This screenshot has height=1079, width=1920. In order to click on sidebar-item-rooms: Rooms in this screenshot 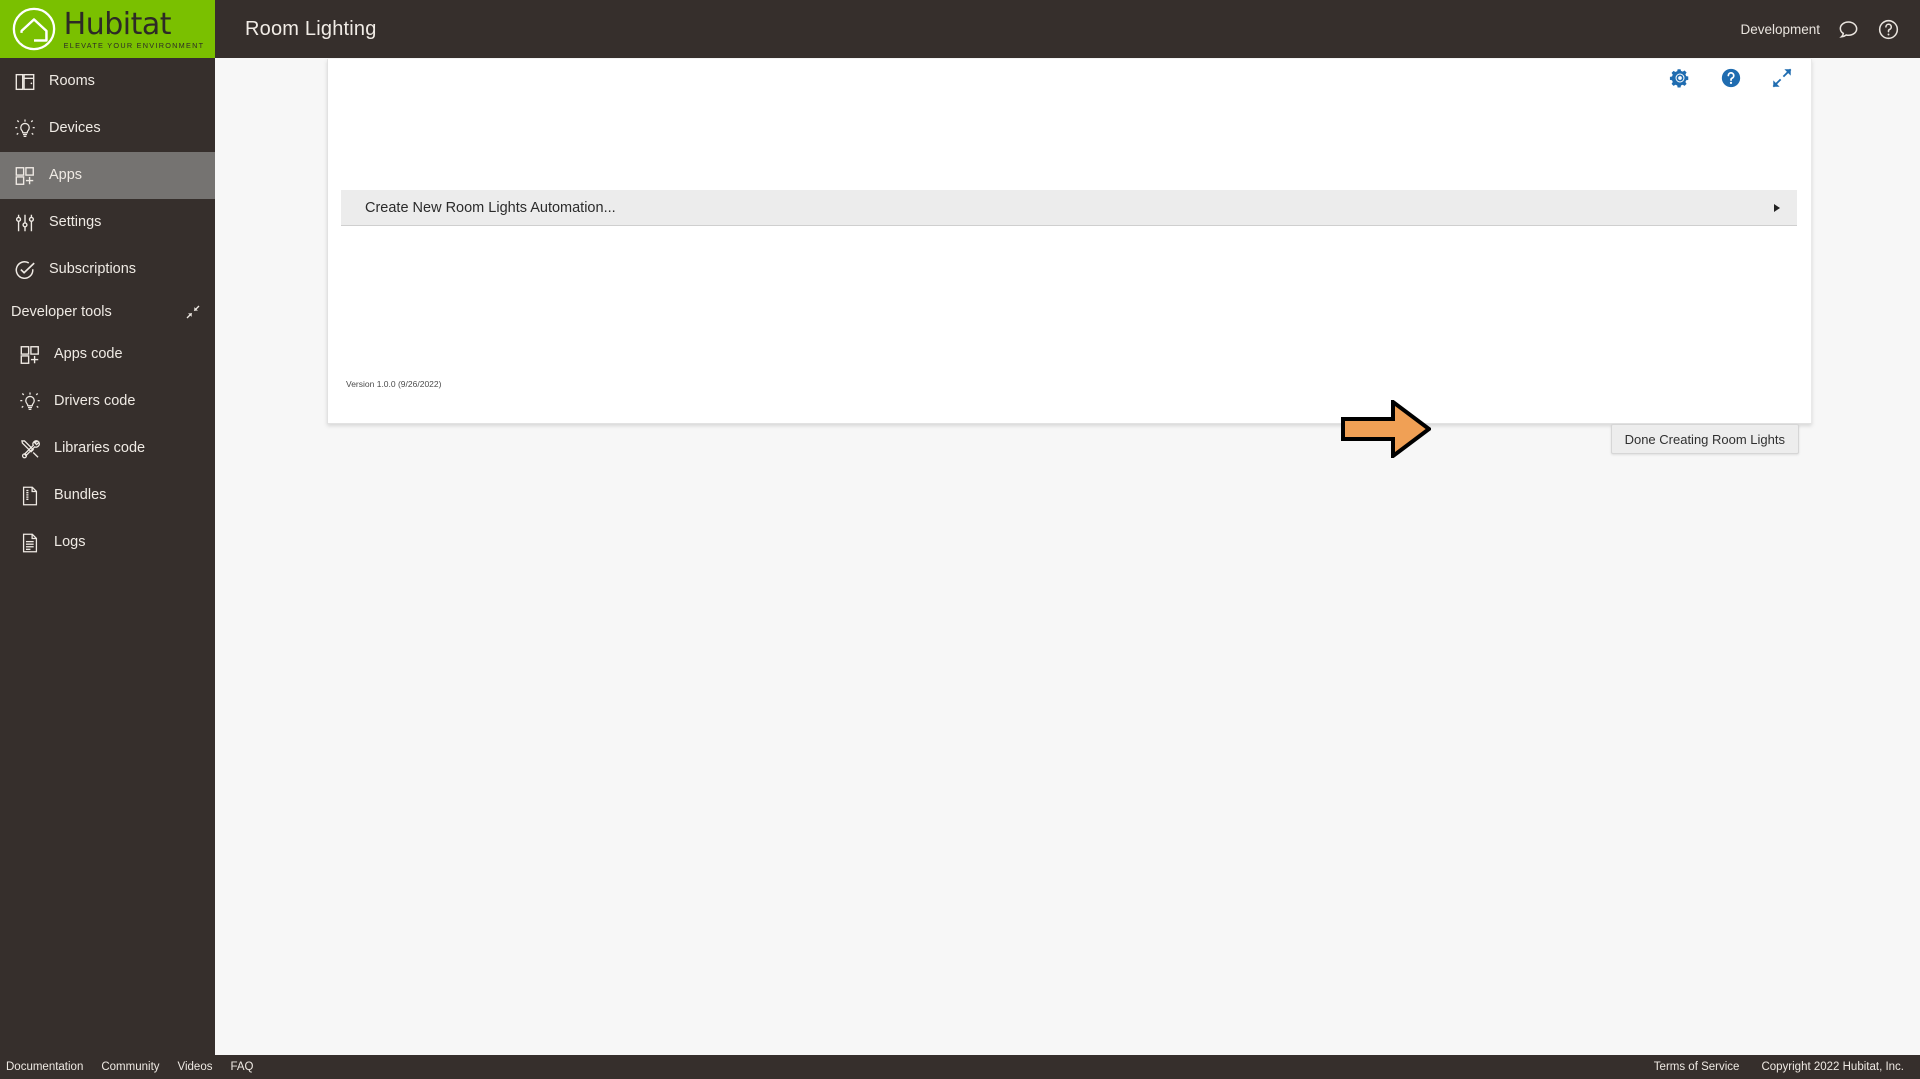, I will do `click(107, 81)`.